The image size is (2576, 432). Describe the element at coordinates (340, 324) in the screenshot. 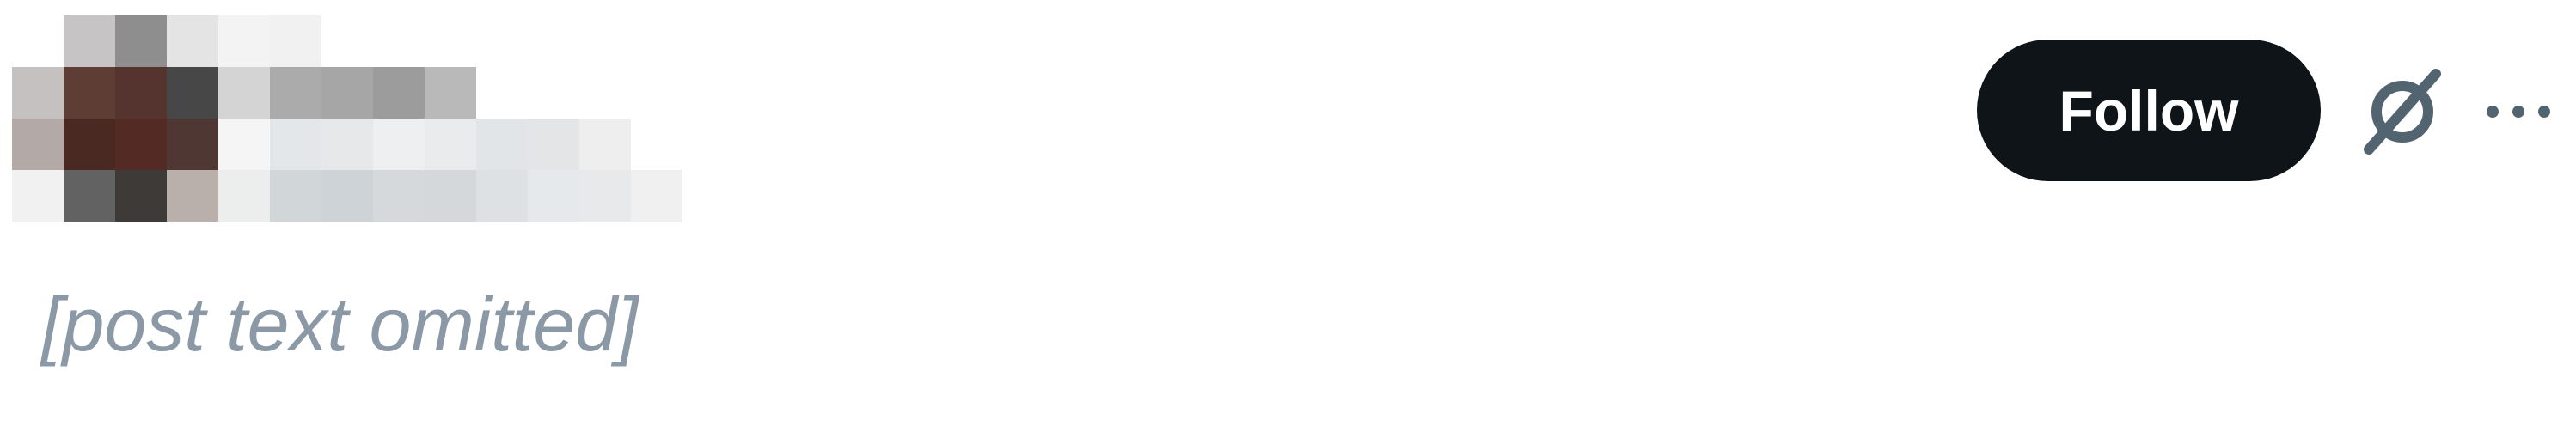

I see `post-text: [post text omitted]` at that location.